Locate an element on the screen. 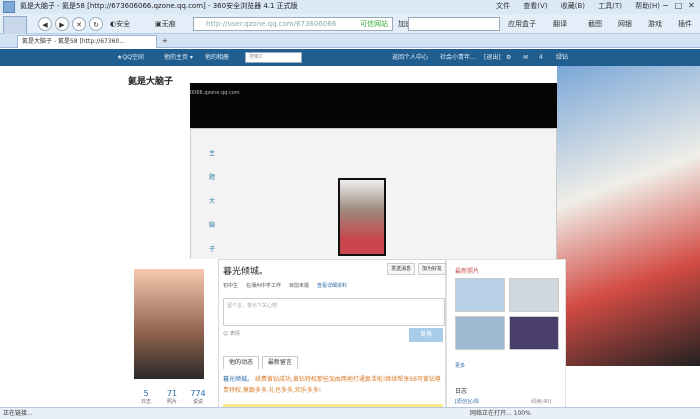 The image size is (700, 419). logout-link: [退出] is located at coordinates (492, 57).